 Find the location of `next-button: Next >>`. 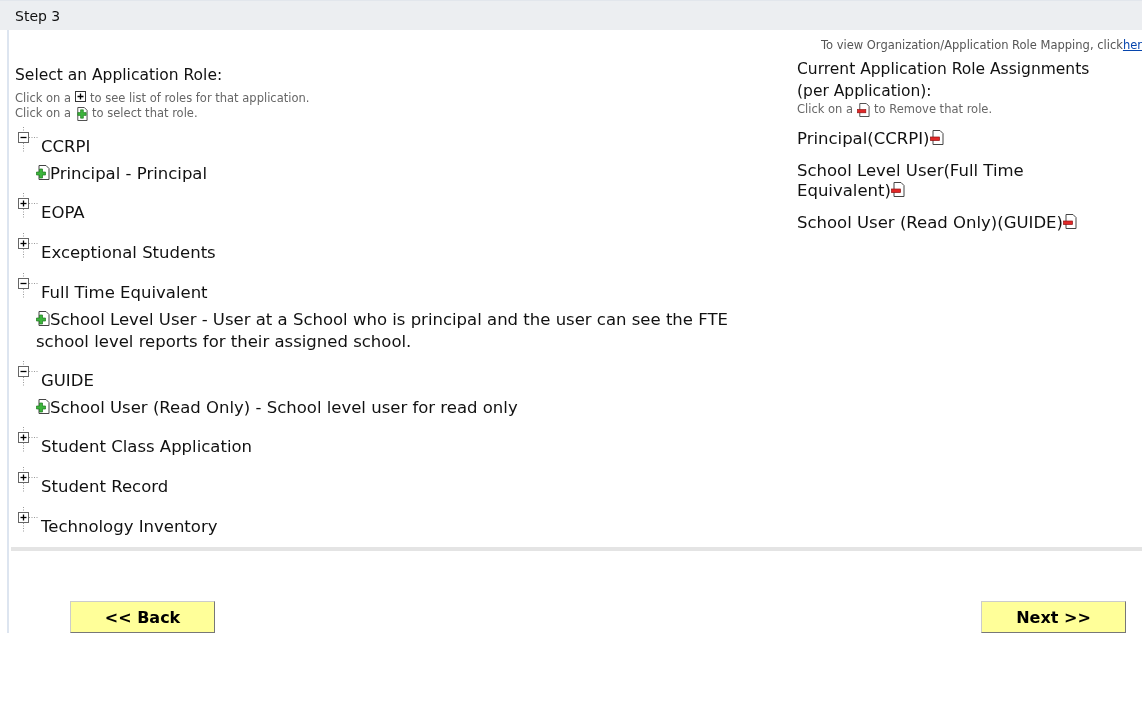

next-button: Next >> is located at coordinates (1053, 617).